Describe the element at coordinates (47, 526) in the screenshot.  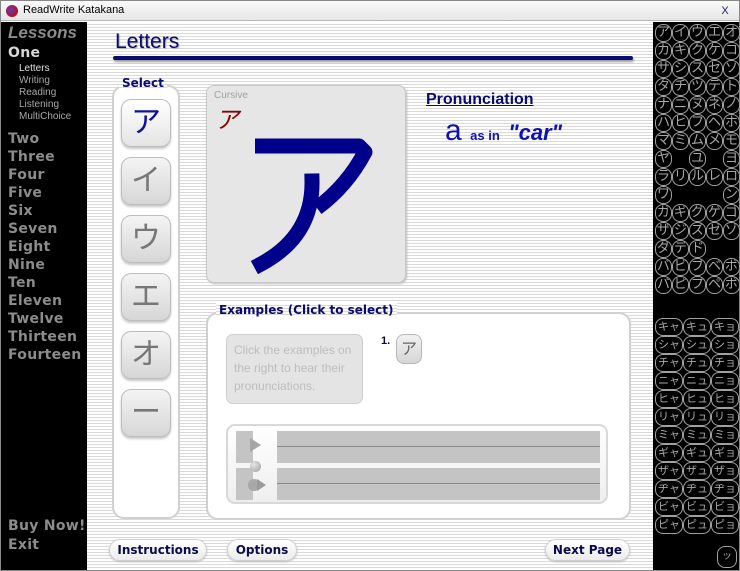
I see `buy-now-link: Buy Now!` at that location.